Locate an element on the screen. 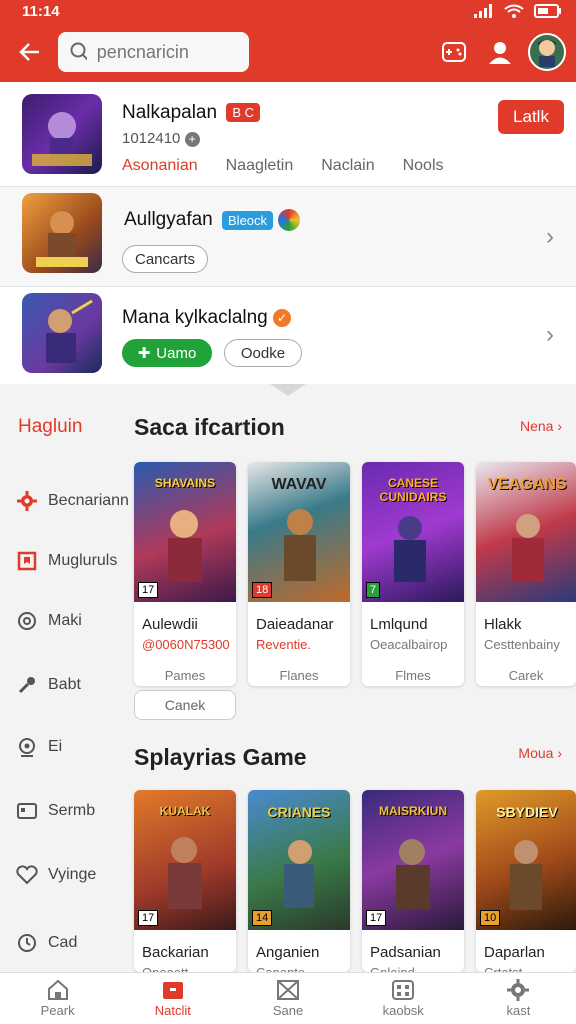  nav-item-natclit: Natclit is located at coordinates (172, 998).